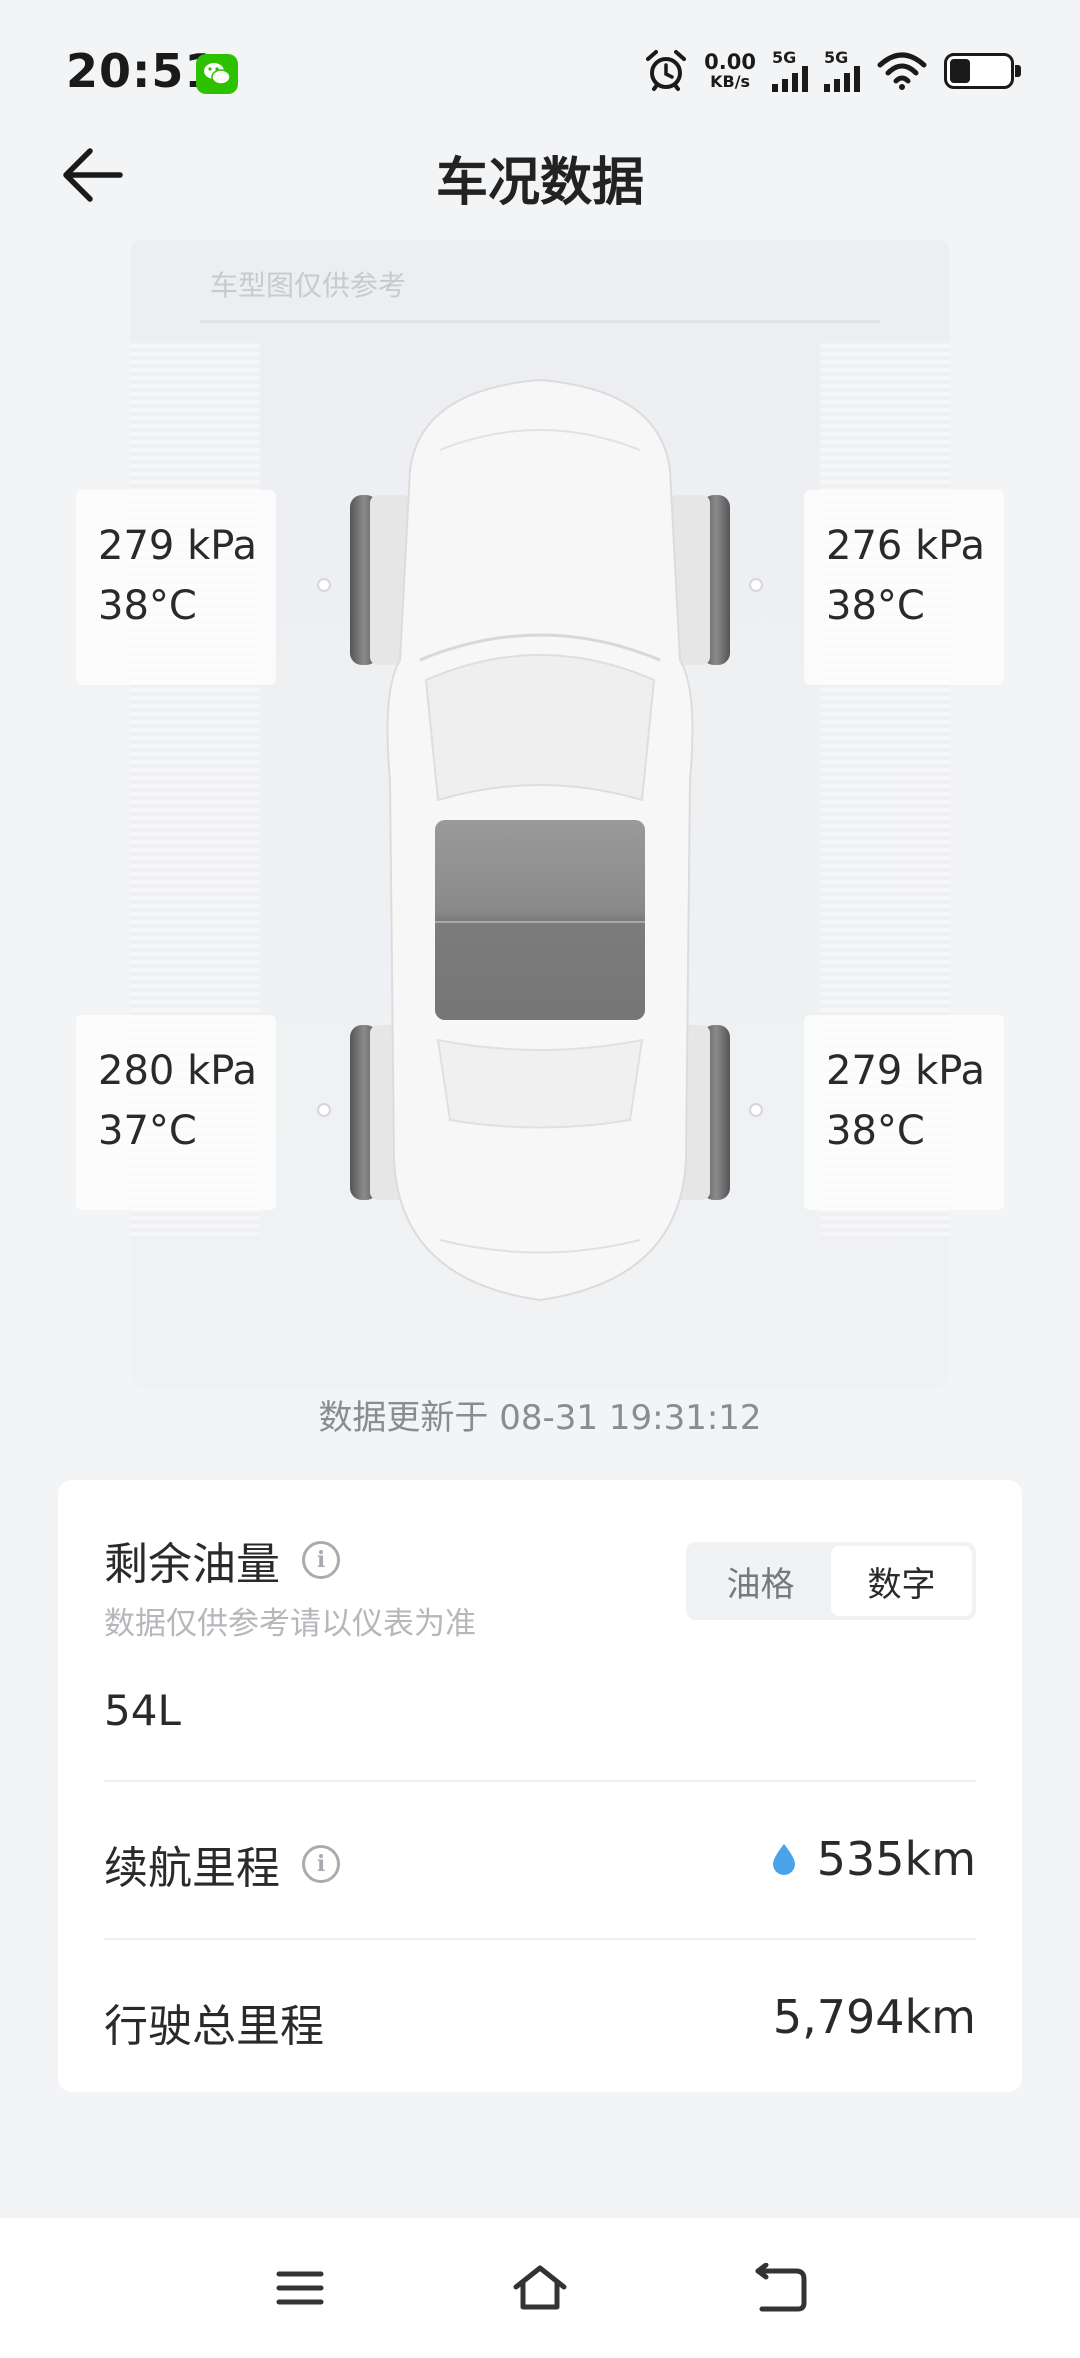 The image size is (1080, 2358). Describe the element at coordinates (540, 840) in the screenshot. I see `car-top-view-image` at that location.